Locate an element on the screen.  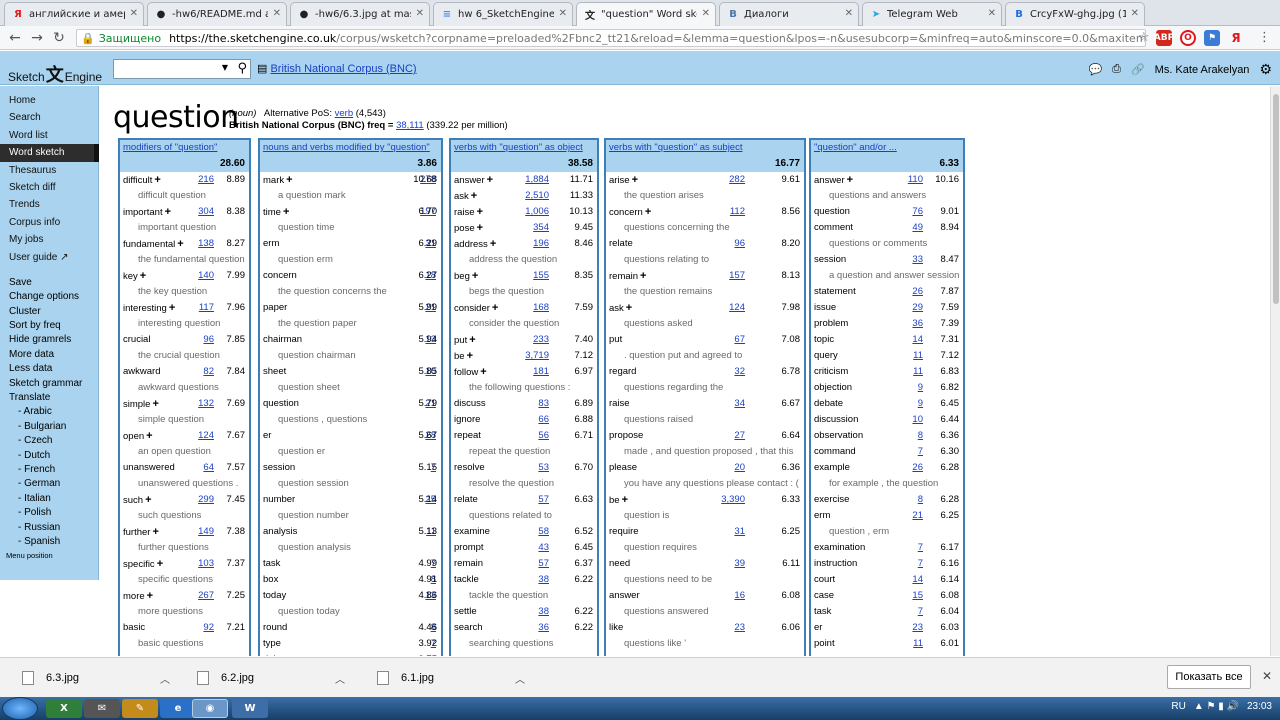
collocate-example: simple question is located at coordinates (184, 420).